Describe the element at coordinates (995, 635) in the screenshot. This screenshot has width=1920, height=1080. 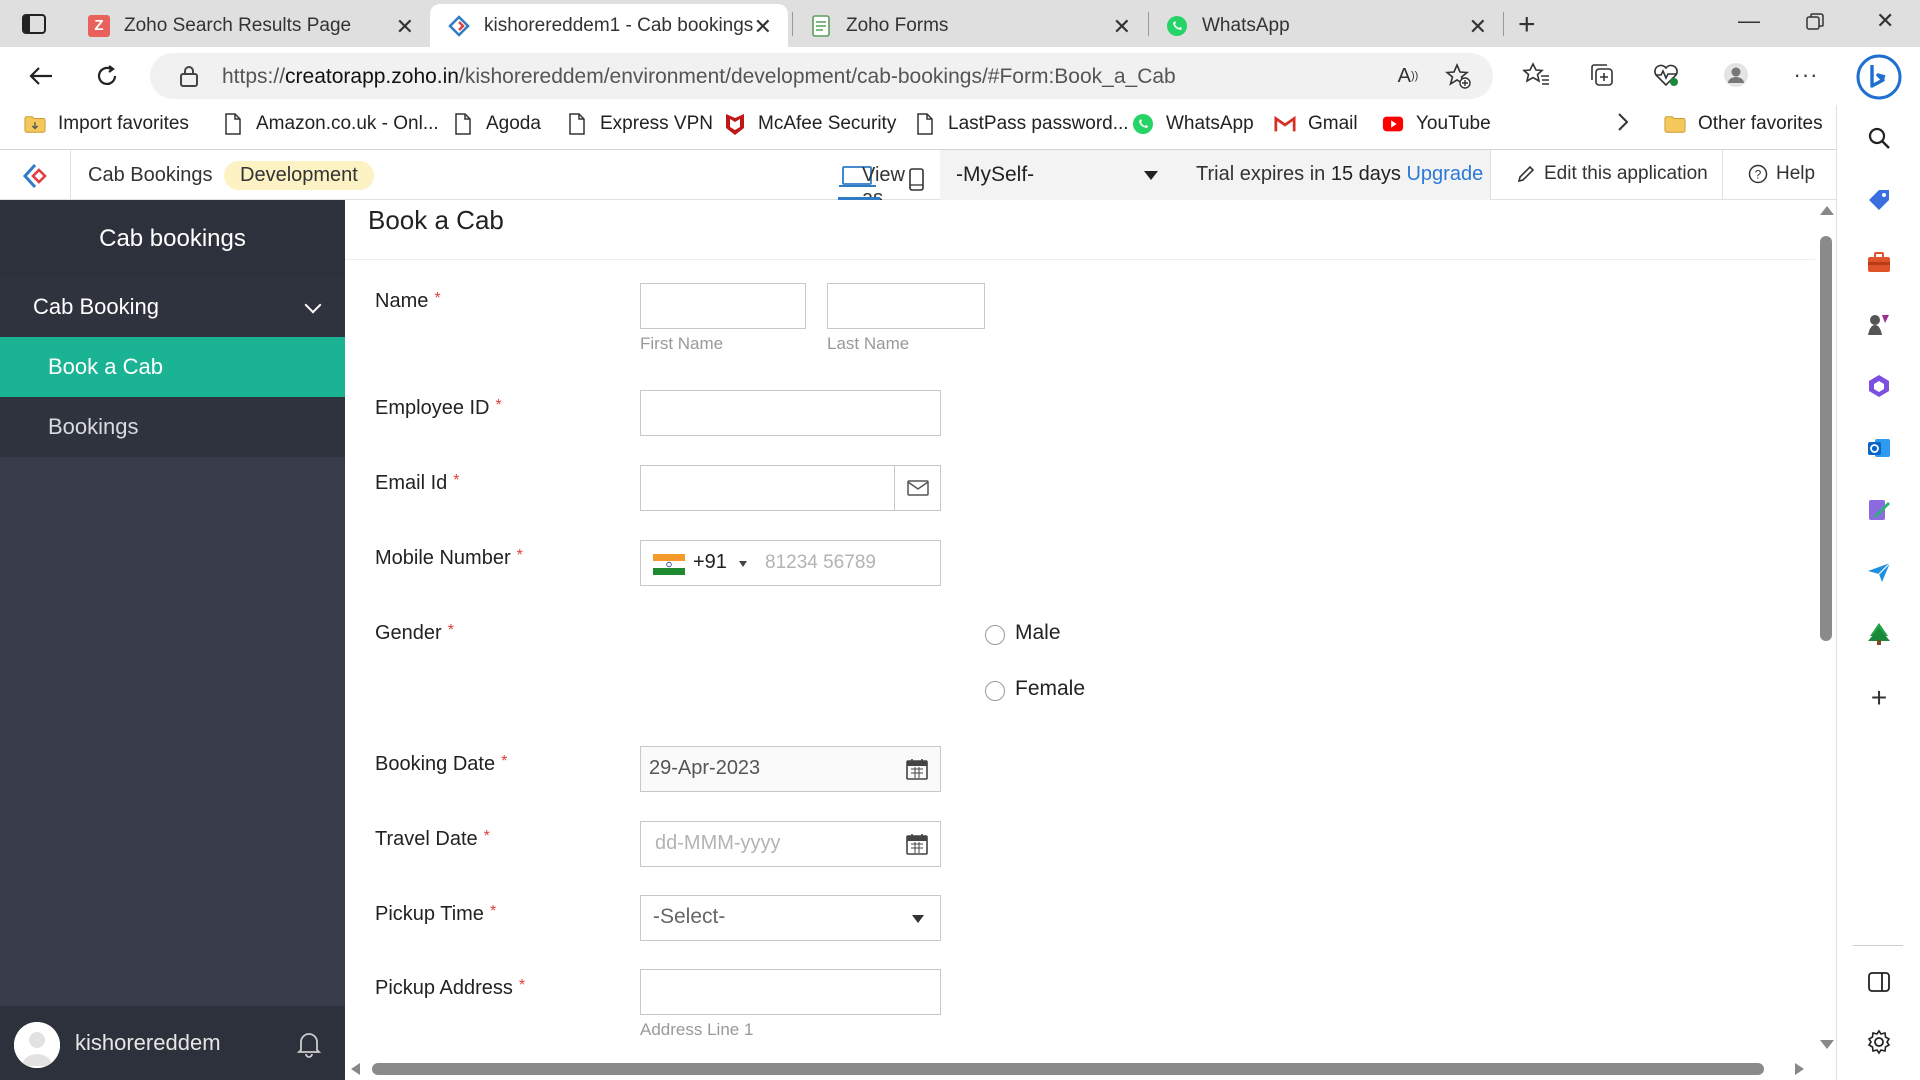
I see `gender-male-radio` at that location.